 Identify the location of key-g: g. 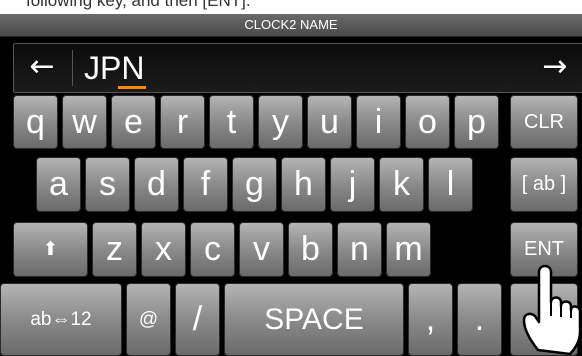
(254, 184).